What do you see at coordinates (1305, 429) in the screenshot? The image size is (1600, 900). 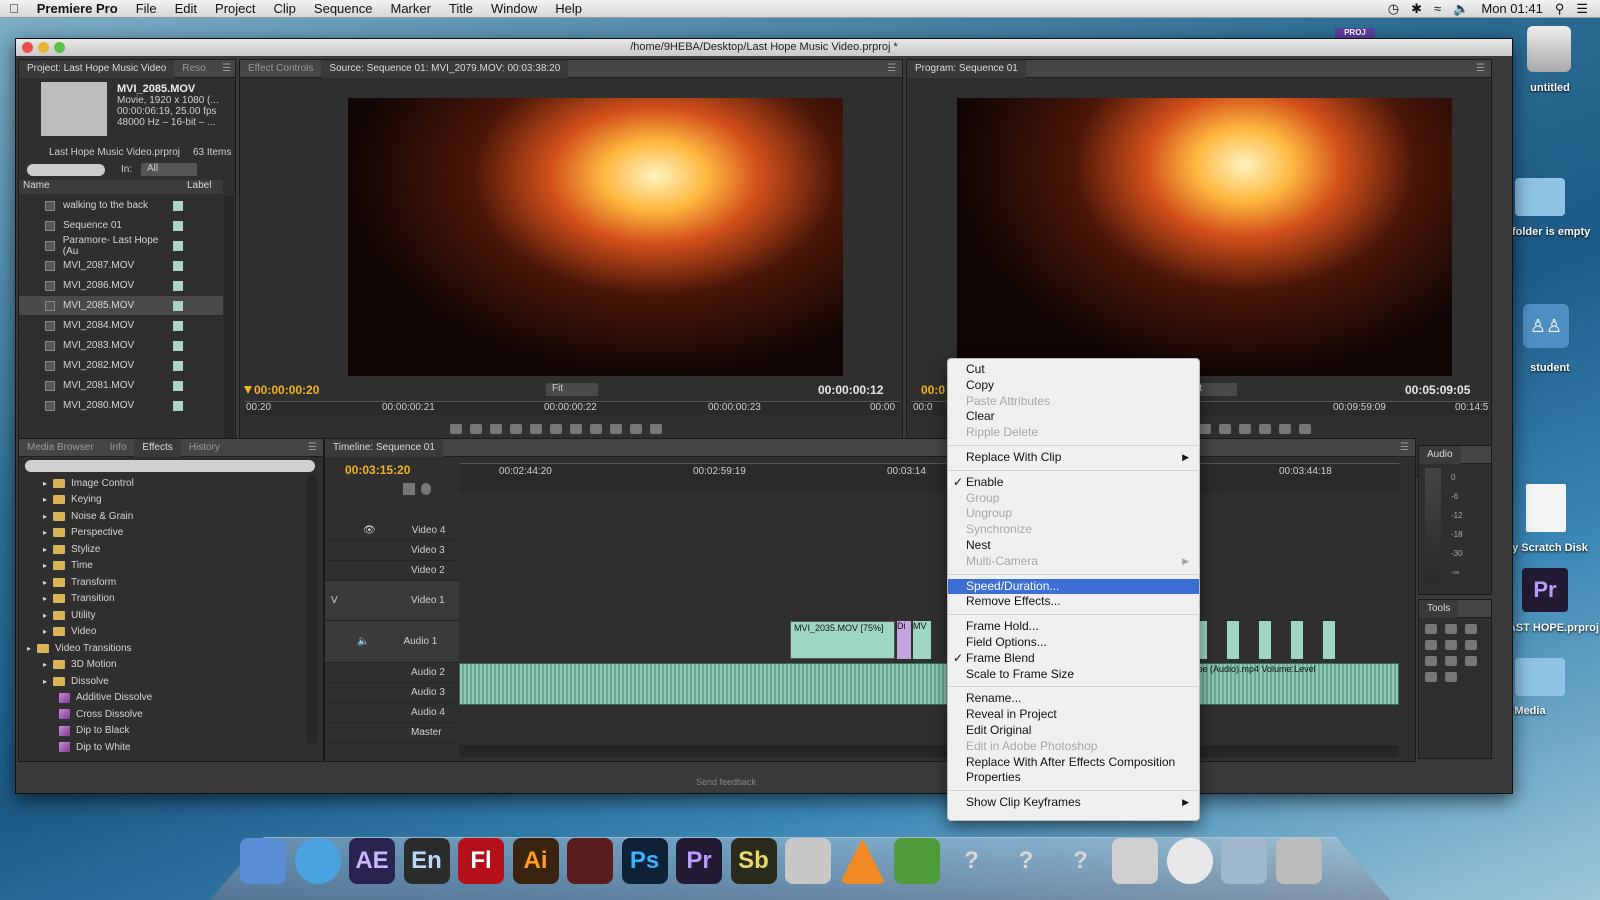 I see `export-frame-icon` at bounding box center [1305, 429].